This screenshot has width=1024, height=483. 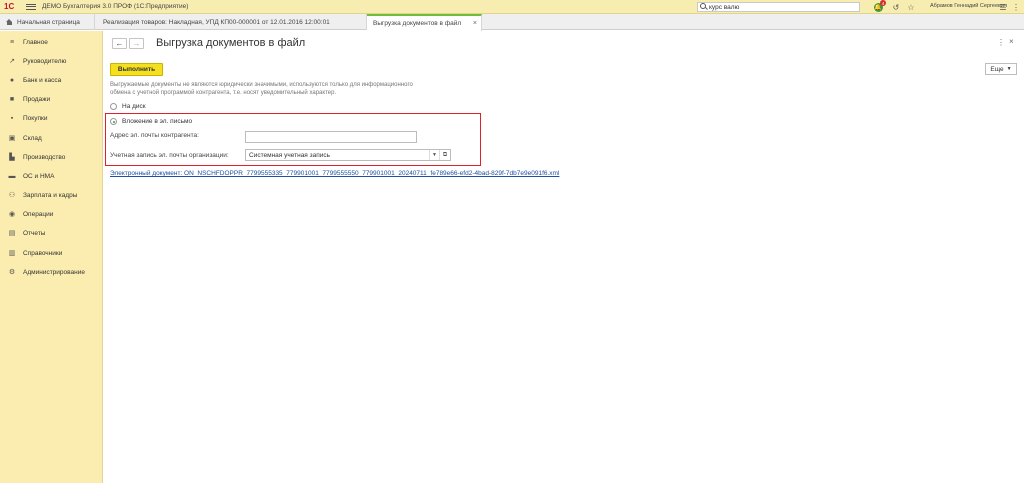 I want to click on account-select-value: Системная учетная запись, so click(x=290, y=155).